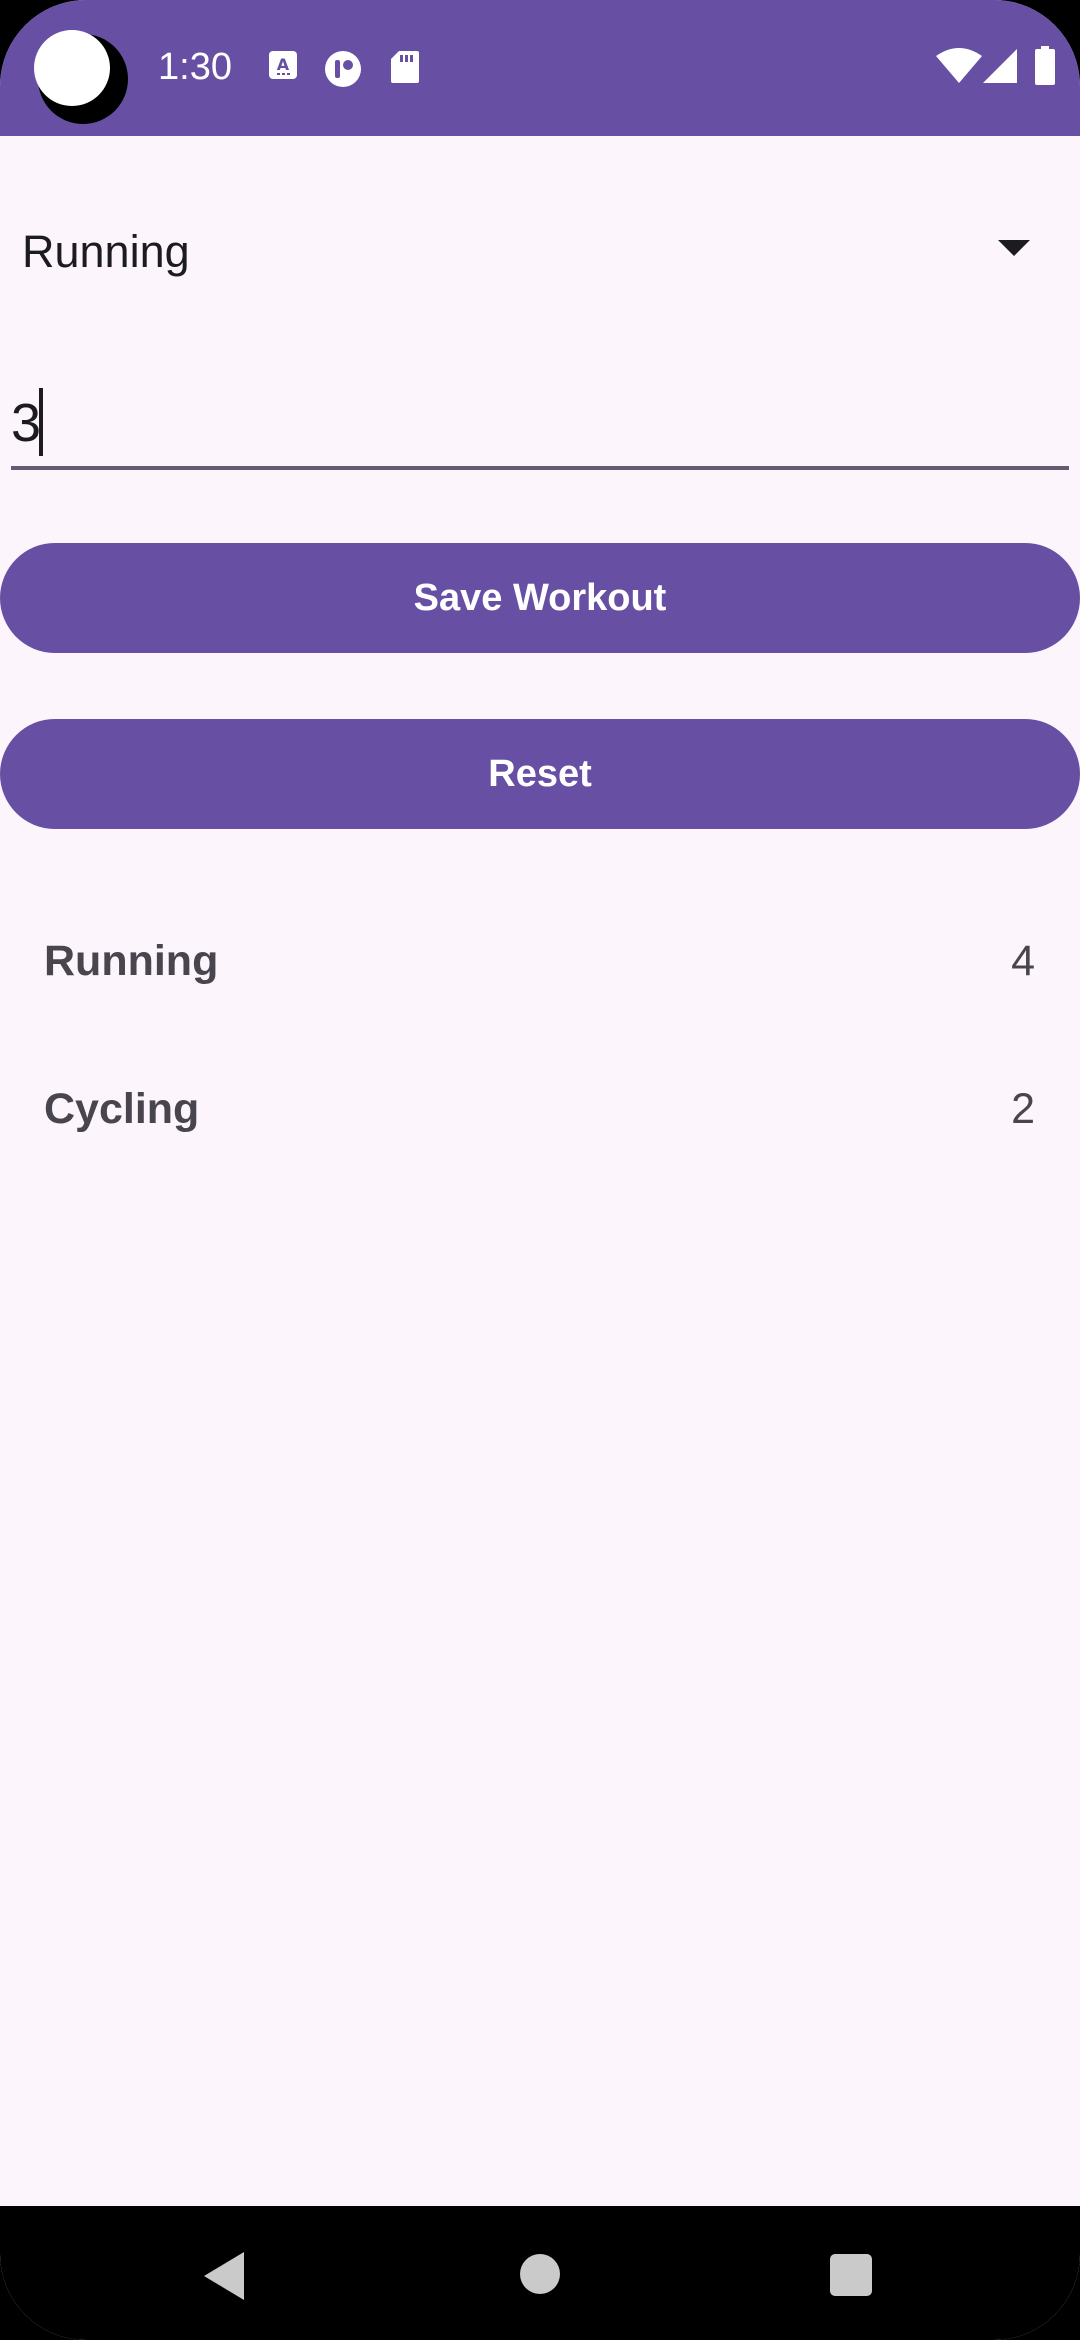  I want to click on status-time: 1:30, so click(195, 67).